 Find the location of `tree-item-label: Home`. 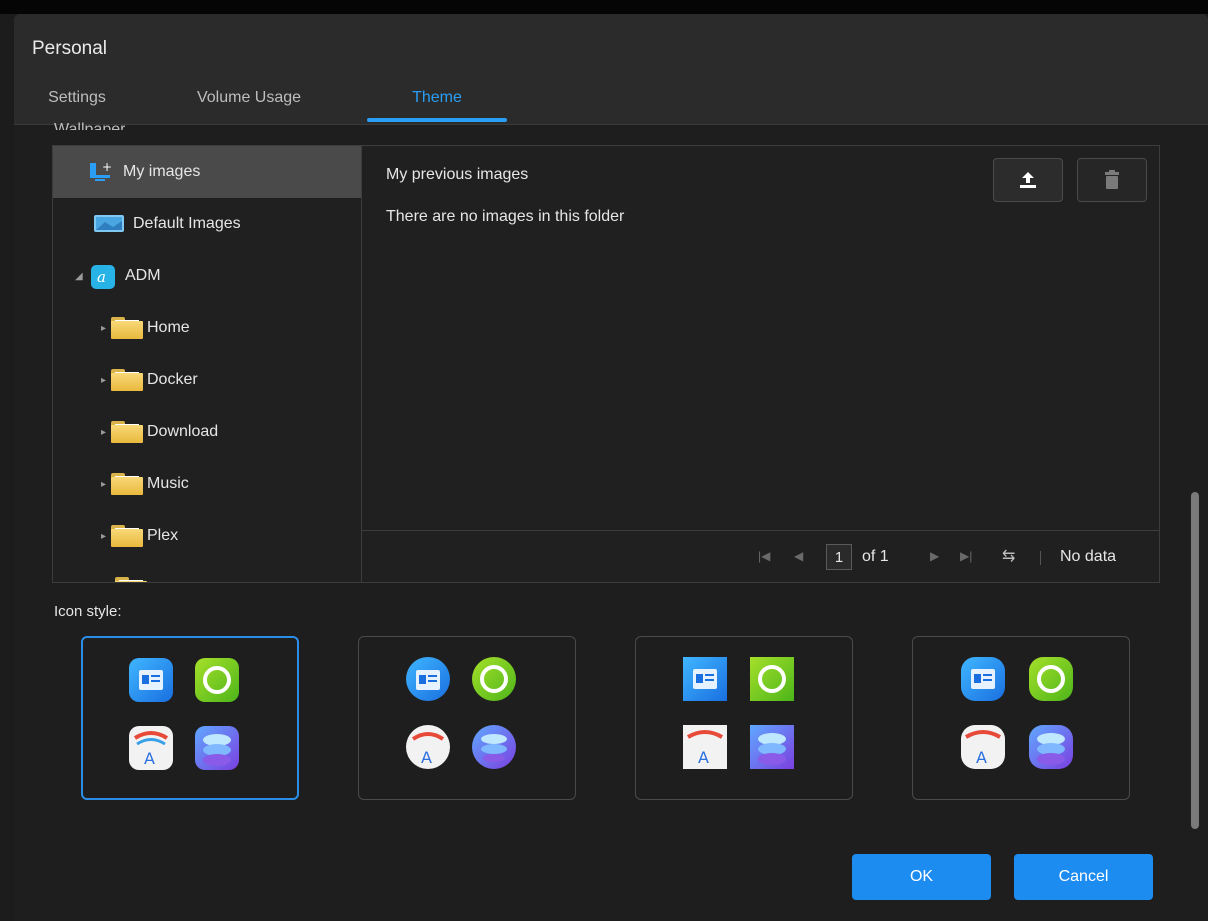

tree-item-label: Home is located at coordinates (168, 327).